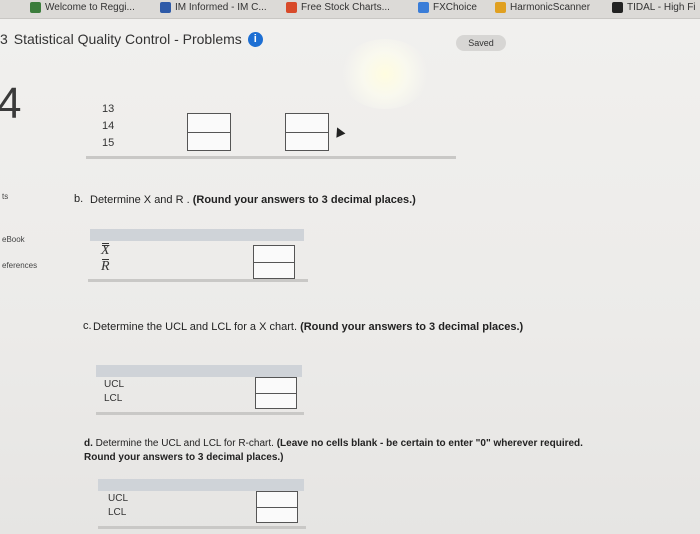  Describe the element at coordinates (195, 327) in the screenshot. I see `part-c-text: Determine the UCL and LCL for a X chart.` at that location.